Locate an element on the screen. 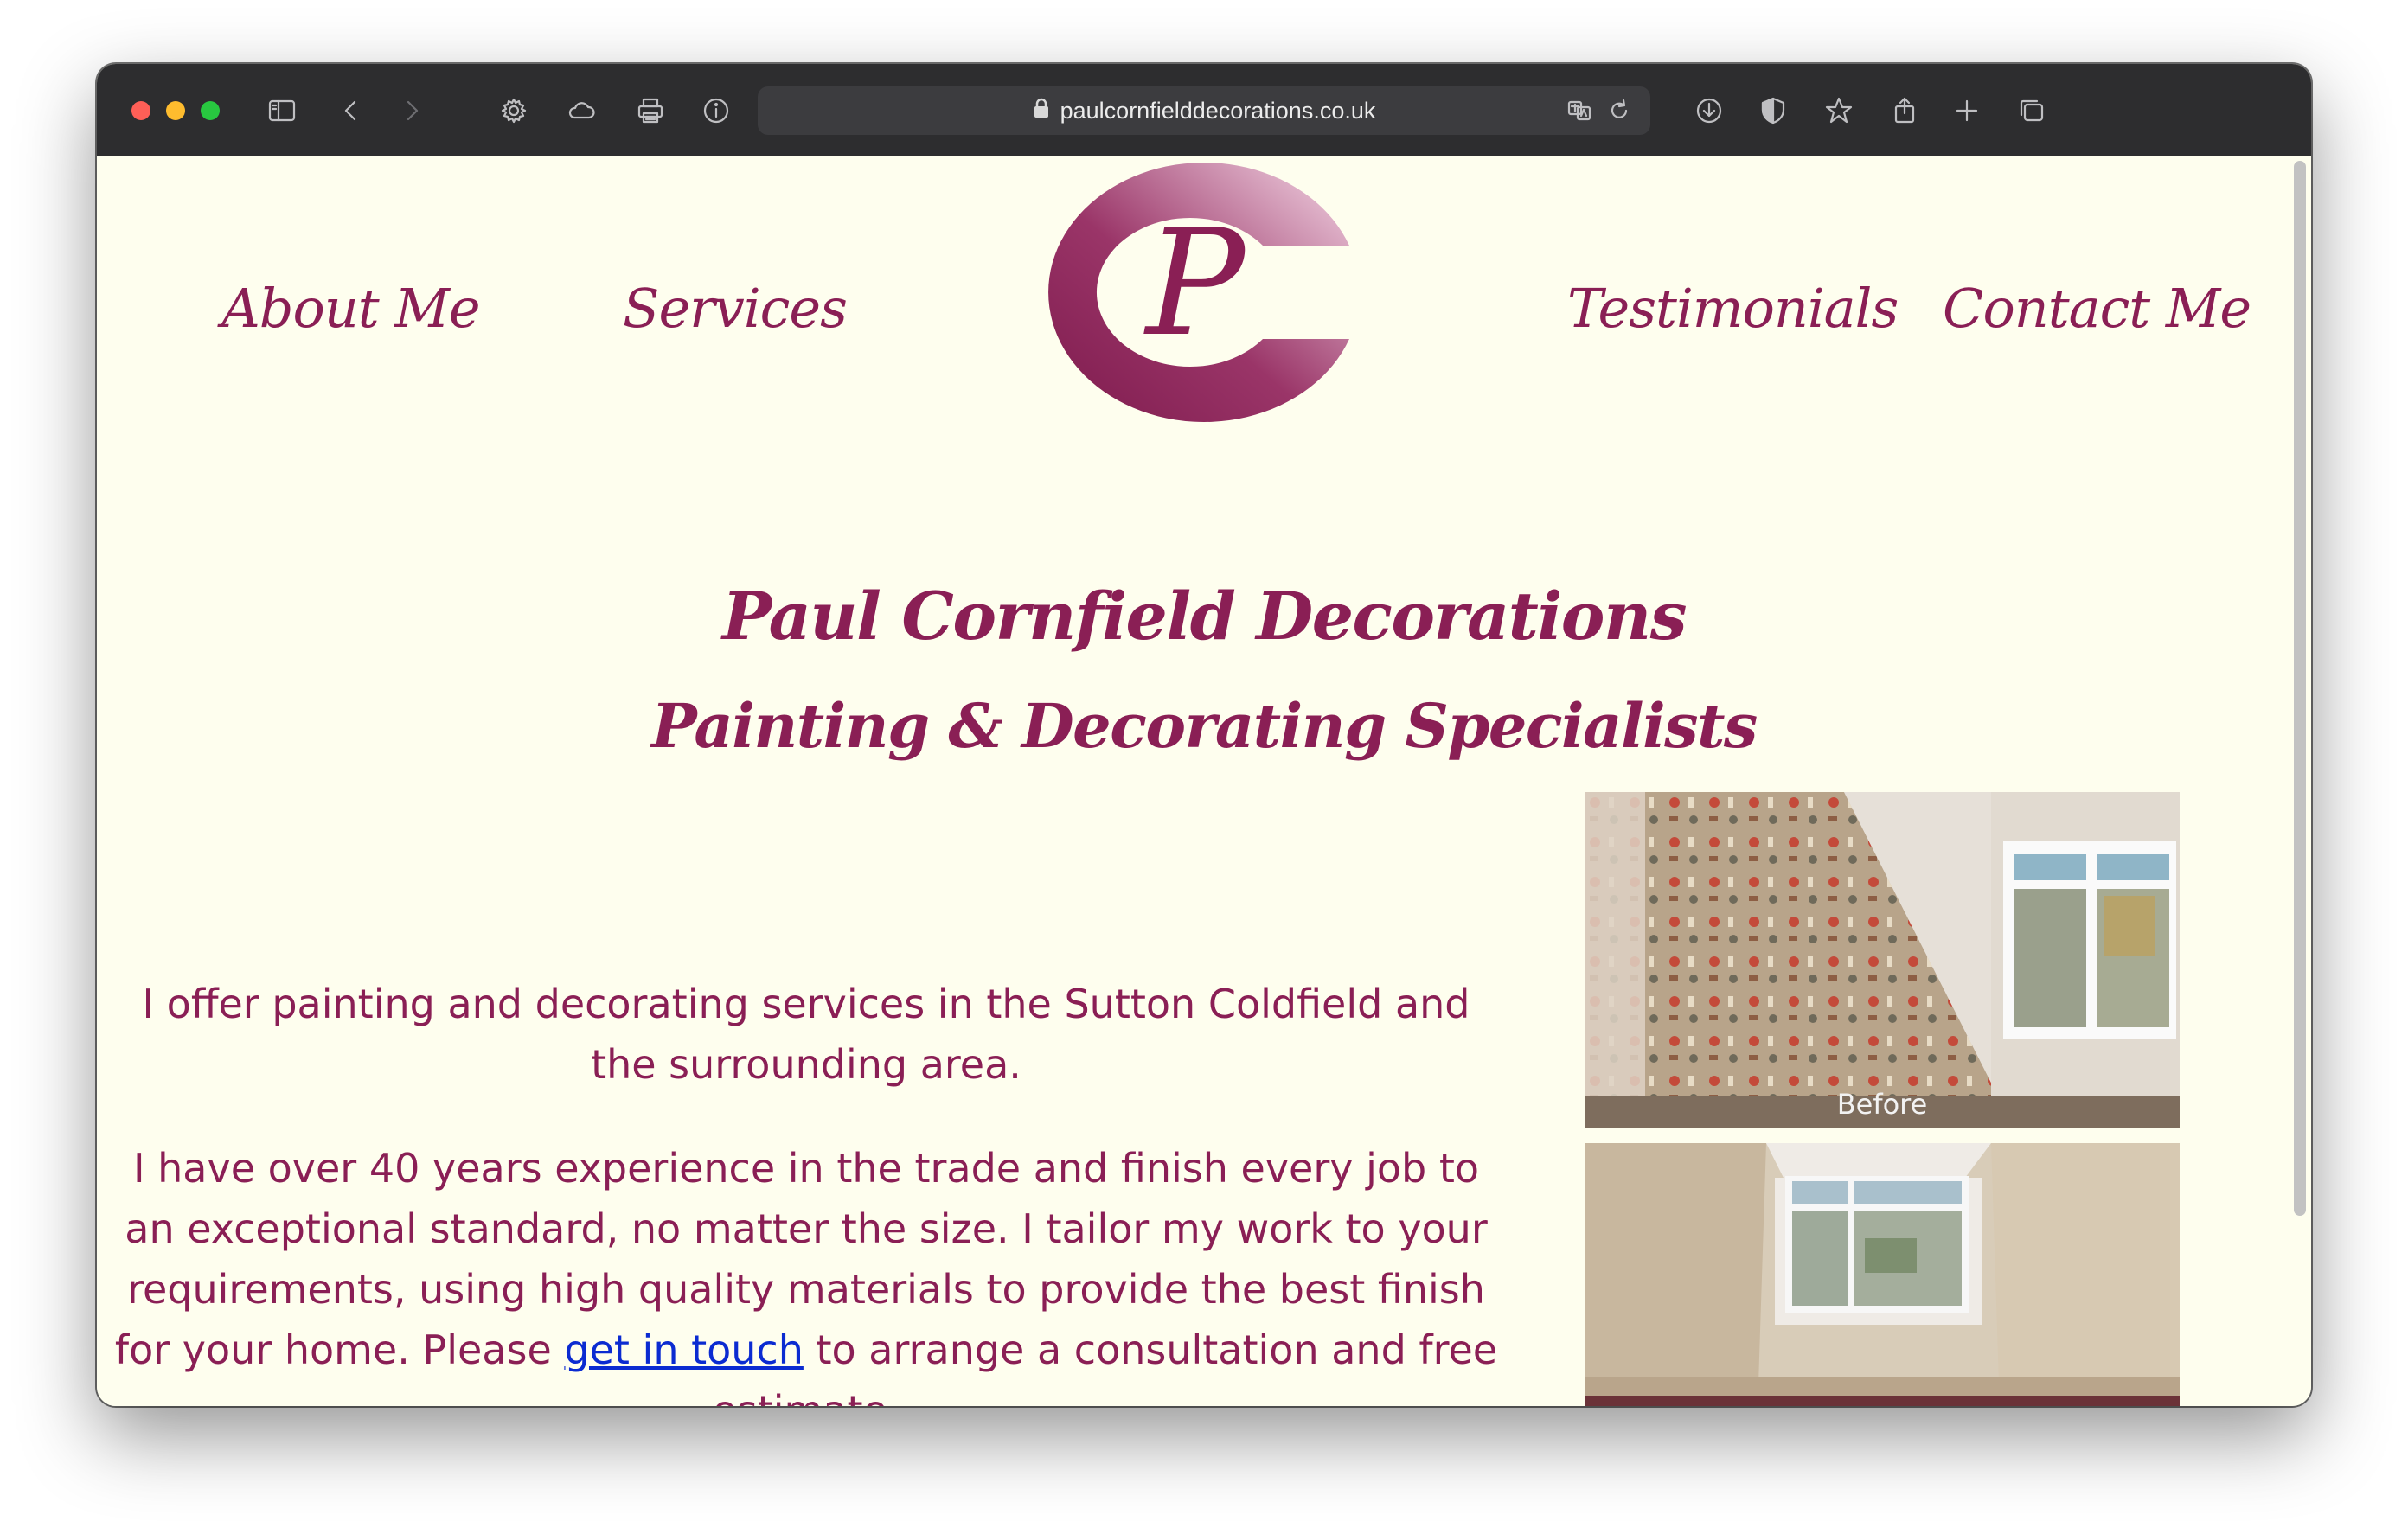 The image size is (2408, 1534). zoom-window-button is located at coordinates (210, 110).